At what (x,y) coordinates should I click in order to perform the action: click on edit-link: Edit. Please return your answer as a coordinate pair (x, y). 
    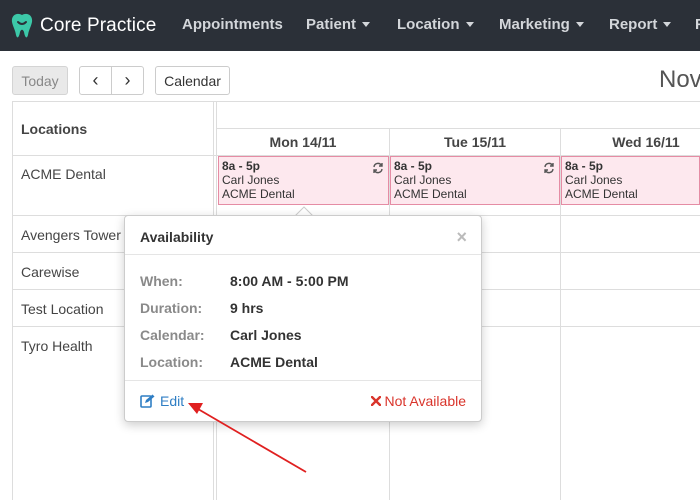
    Looking at the image, I should click on (162, 401).